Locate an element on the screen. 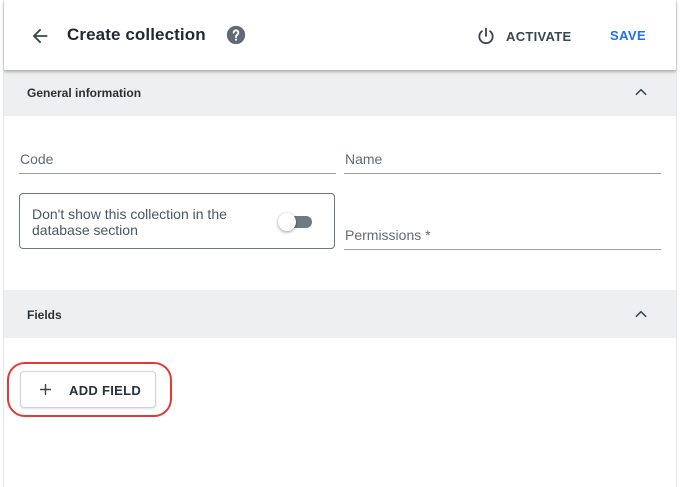  page-title: Create collection is located at coordinates (136, 34).